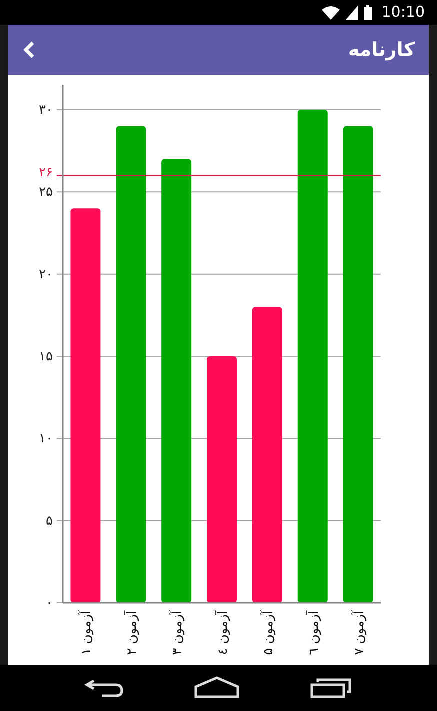 The height and width of the screenshot is (711, 437). Describe the element at coordinates (49, 521) in the screenshot. I see `y-tick-label: ۵` at that location.